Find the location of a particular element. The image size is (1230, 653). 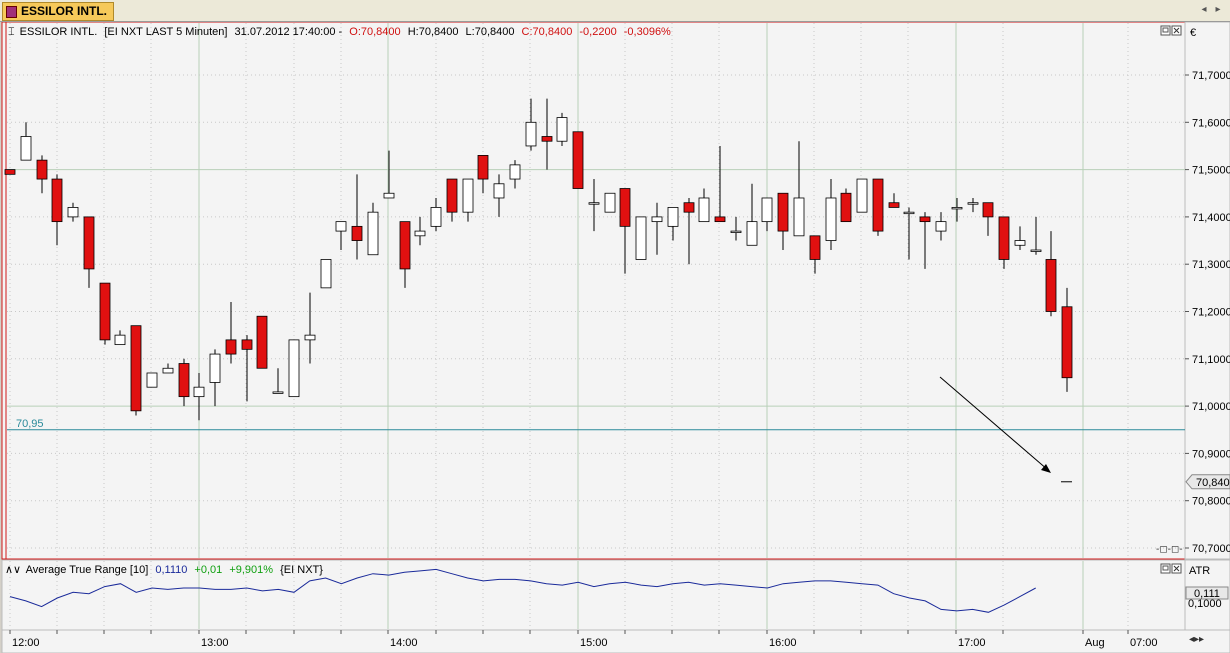

atr-pane-close-icon is located at coordinates (1176, 568).